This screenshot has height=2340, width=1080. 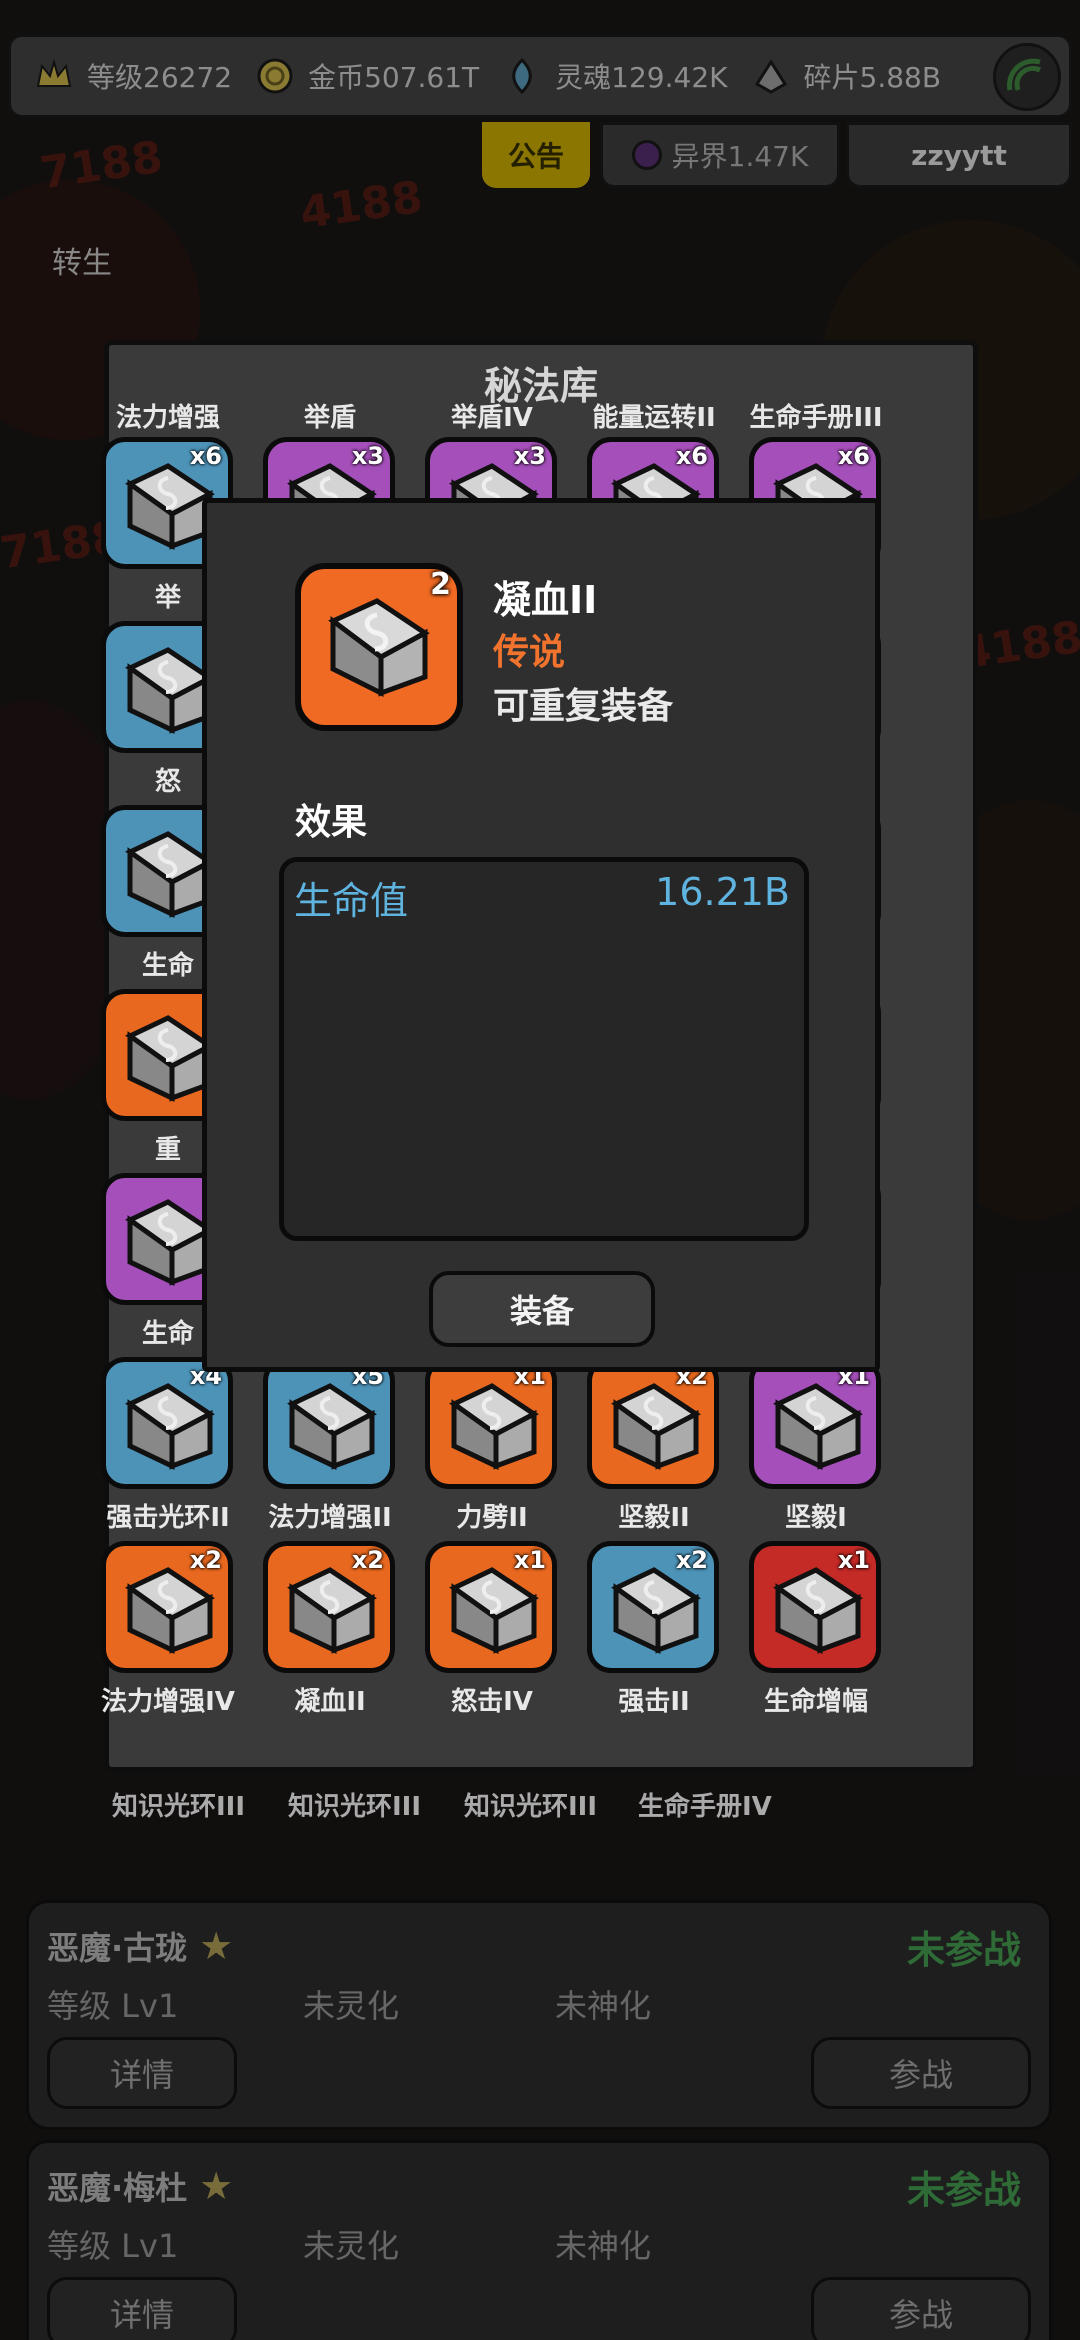 What do you see at coordinates (545, 600) in the screenshot?
I see `item-name: 凝血II` at bounding box center [545, 600].